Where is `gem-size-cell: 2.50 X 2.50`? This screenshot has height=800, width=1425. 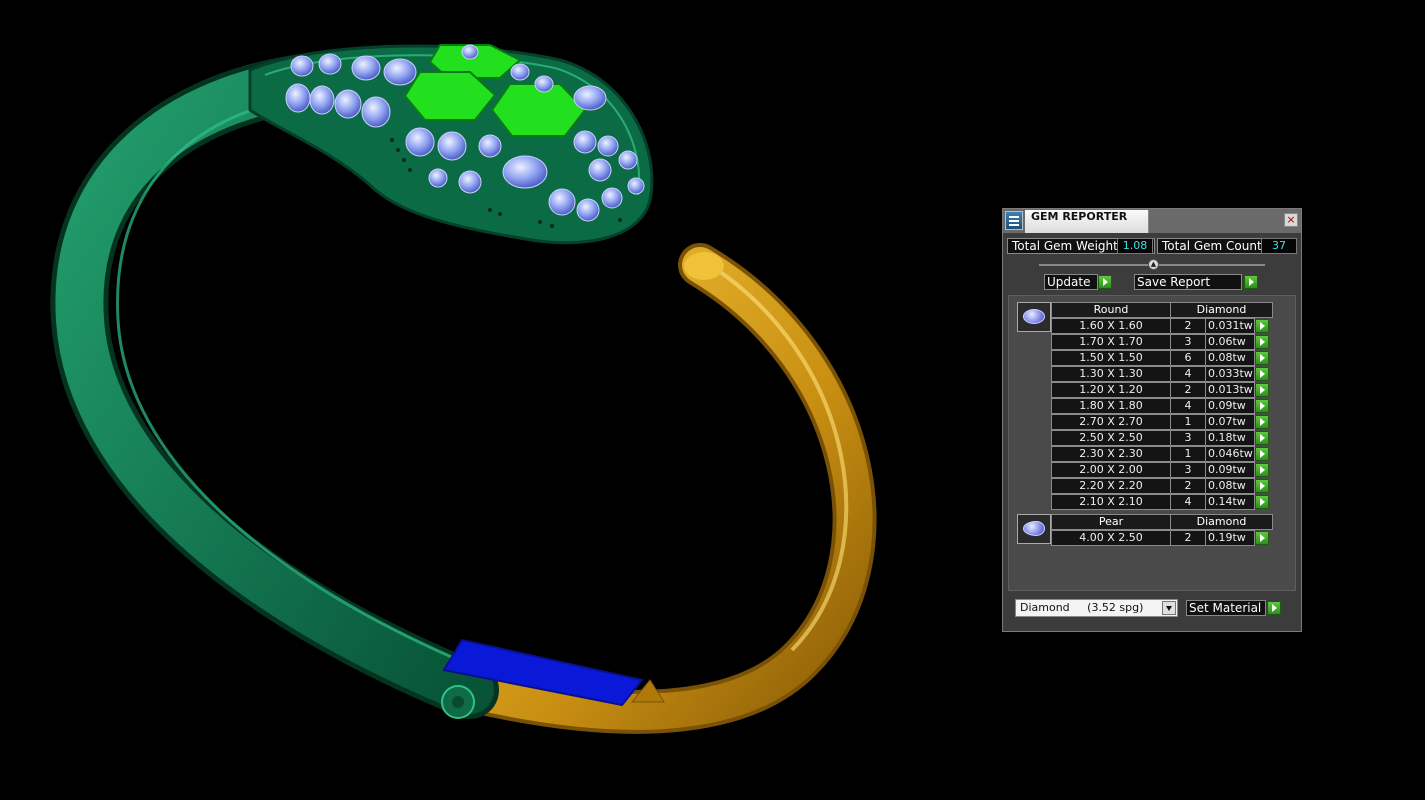 gem-size-cell: 2.50 X 2.50 is located at coordinates (1111, 438).